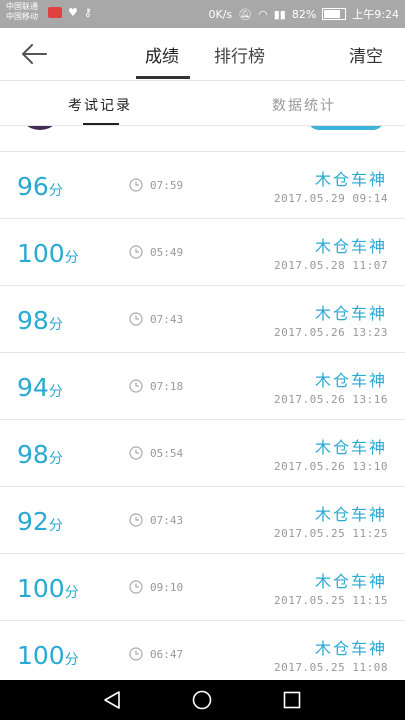 Image resolution: width=405 pixels, height=720 pixels. I want to click on tab-exam-records: 考试记录, so click(100, 105).